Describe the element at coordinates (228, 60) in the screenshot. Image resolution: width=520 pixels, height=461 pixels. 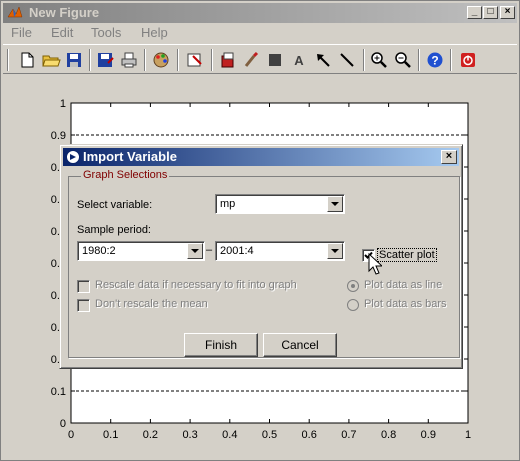
I see `figure-copy-icon` at that location.